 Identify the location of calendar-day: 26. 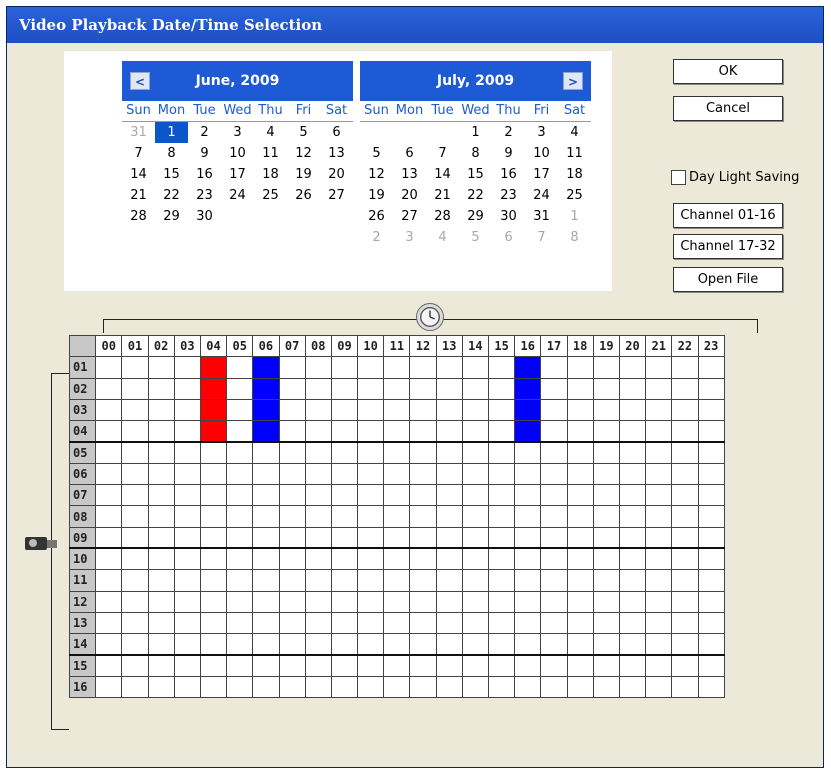
(376, 216).